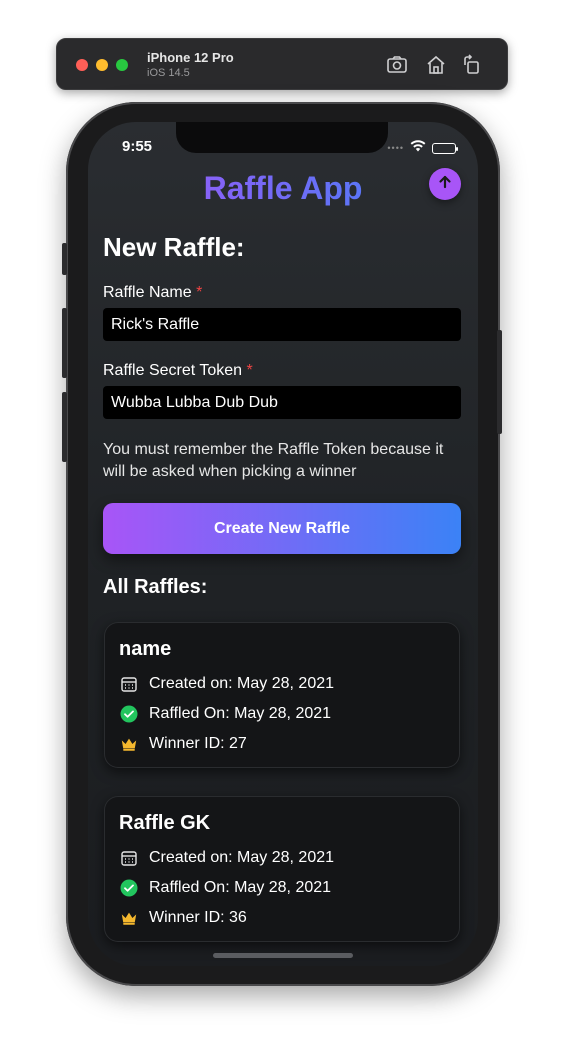 The image size is (564, 1062). What do you see at coordinates (395, 148) in the screenshot?
I see `signal-dots: ••••` at bounding box center [395, 148].